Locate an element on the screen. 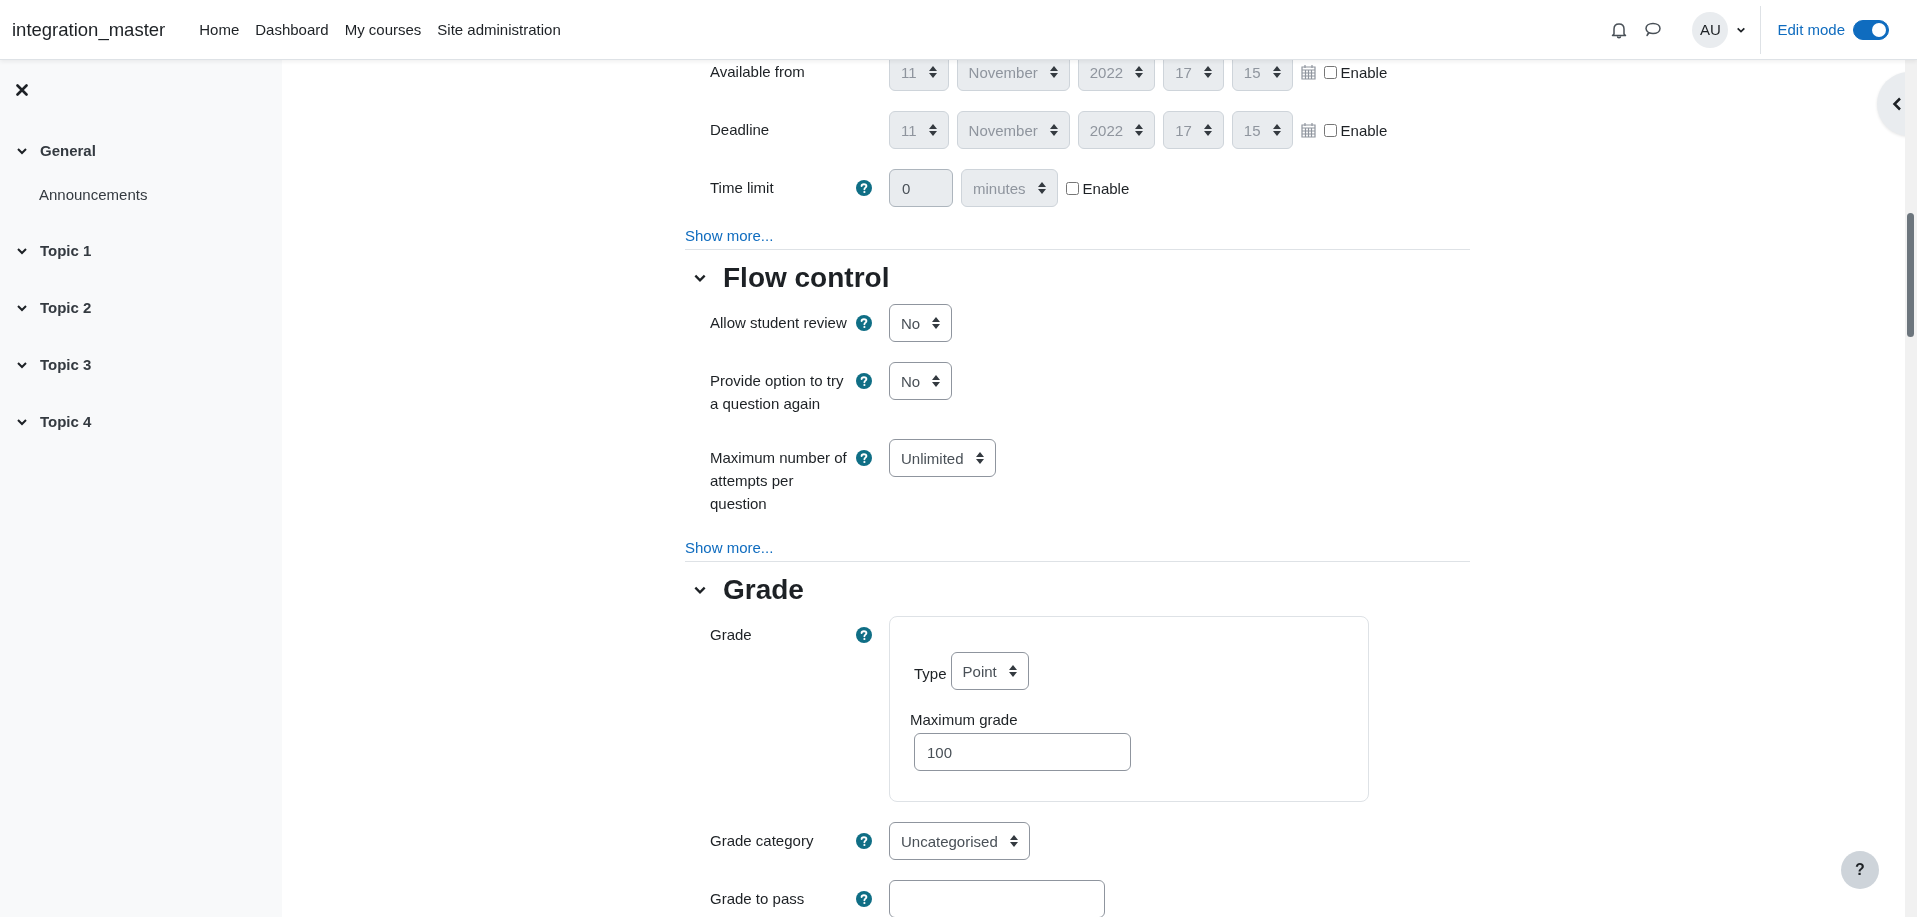 Image resolution: width=1917 pixels, height=917 pixels. section-heading: Flow control is located at coordinates (806, 278).